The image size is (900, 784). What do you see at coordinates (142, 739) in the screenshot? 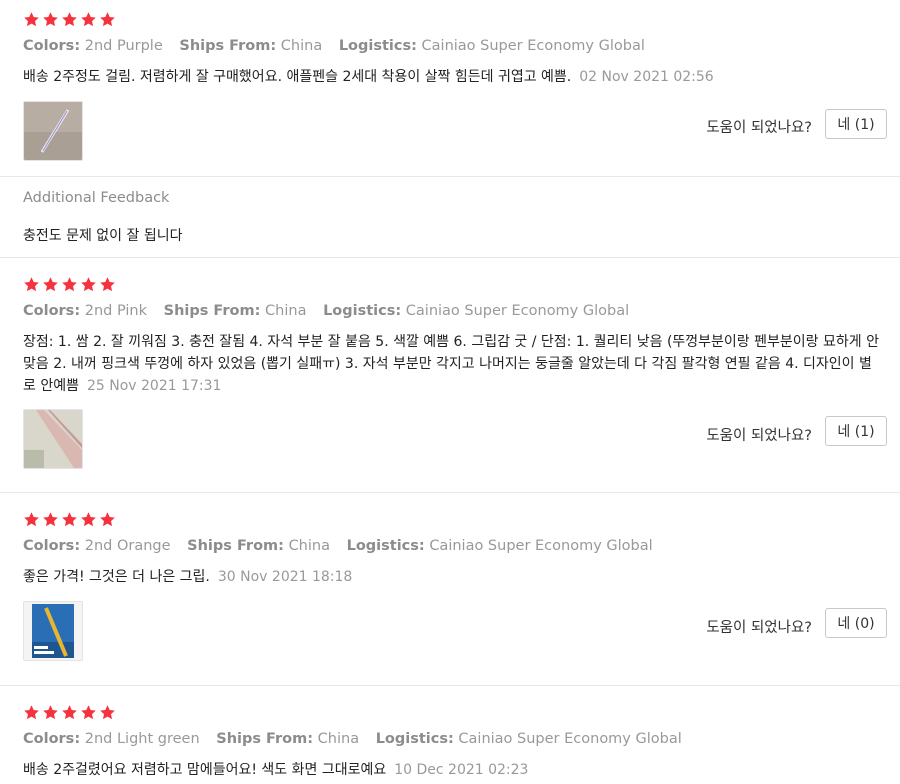
I see `color-value: 2nd Light green` at bounding box center [142, 739].